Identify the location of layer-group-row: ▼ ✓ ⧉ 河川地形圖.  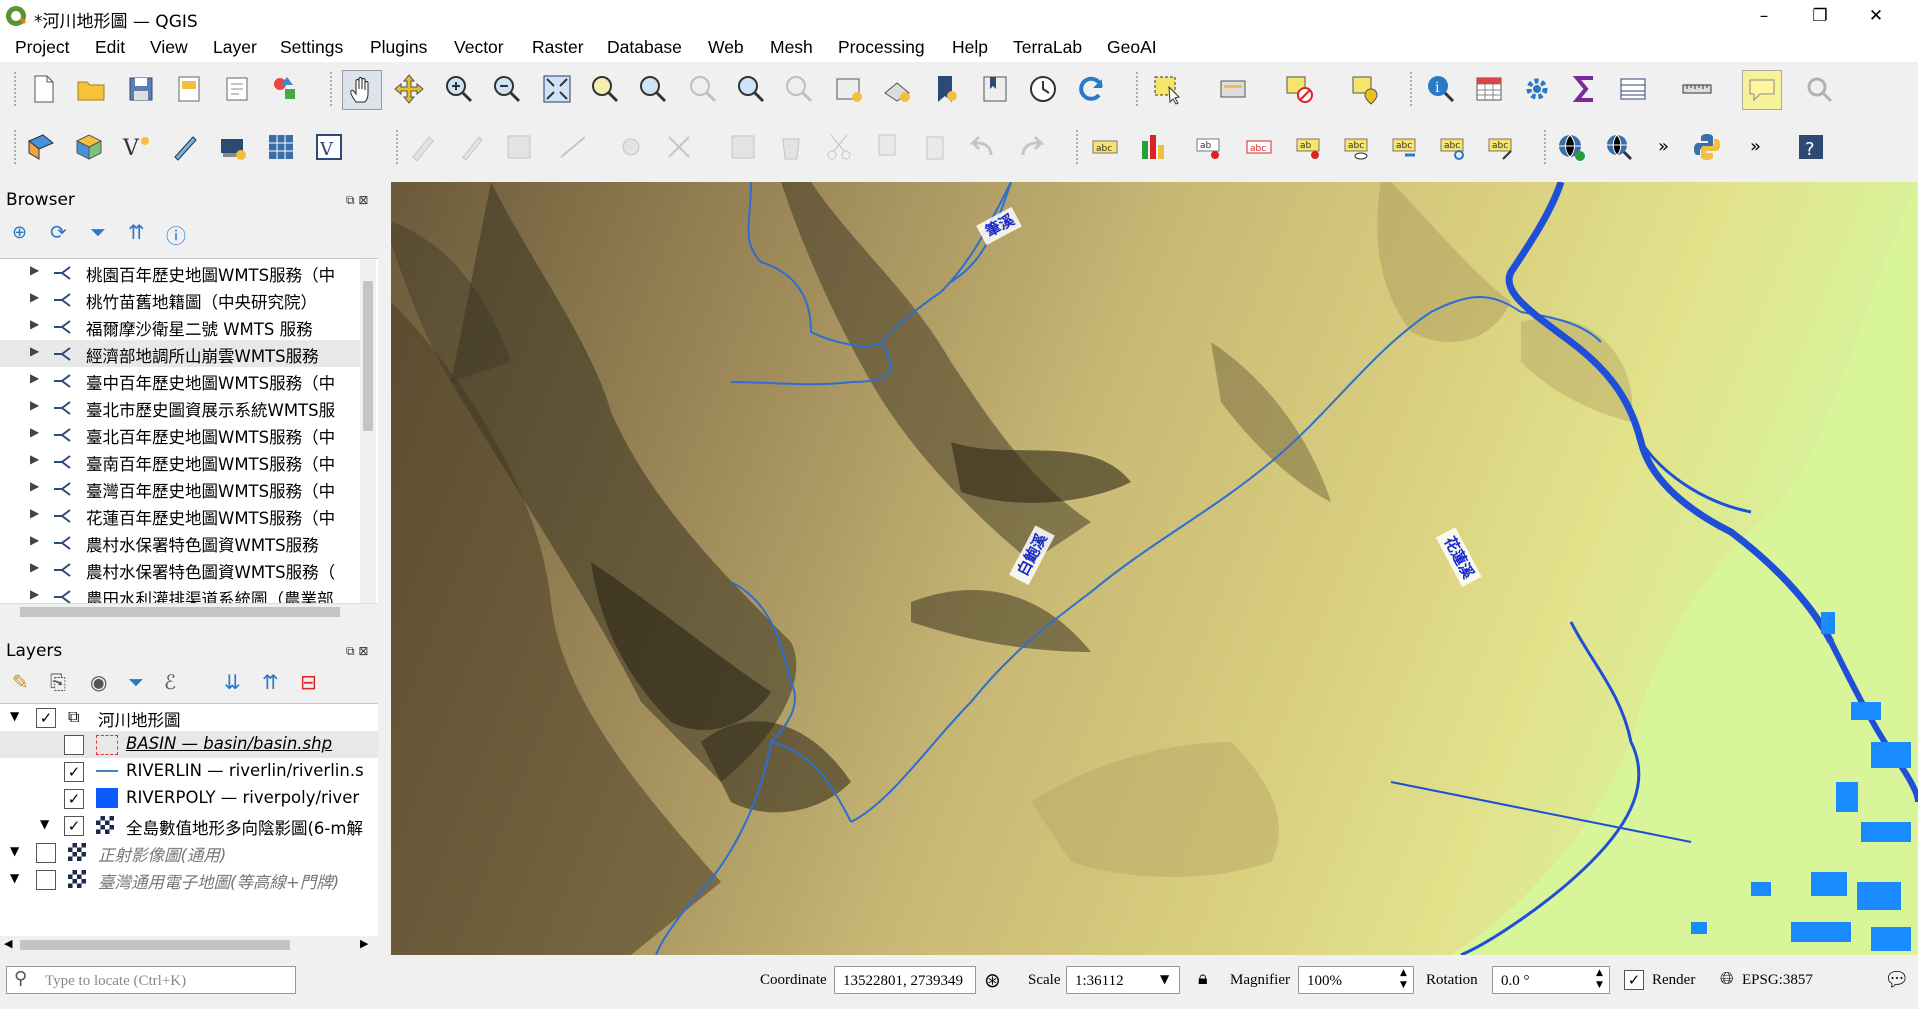
(189, 717).